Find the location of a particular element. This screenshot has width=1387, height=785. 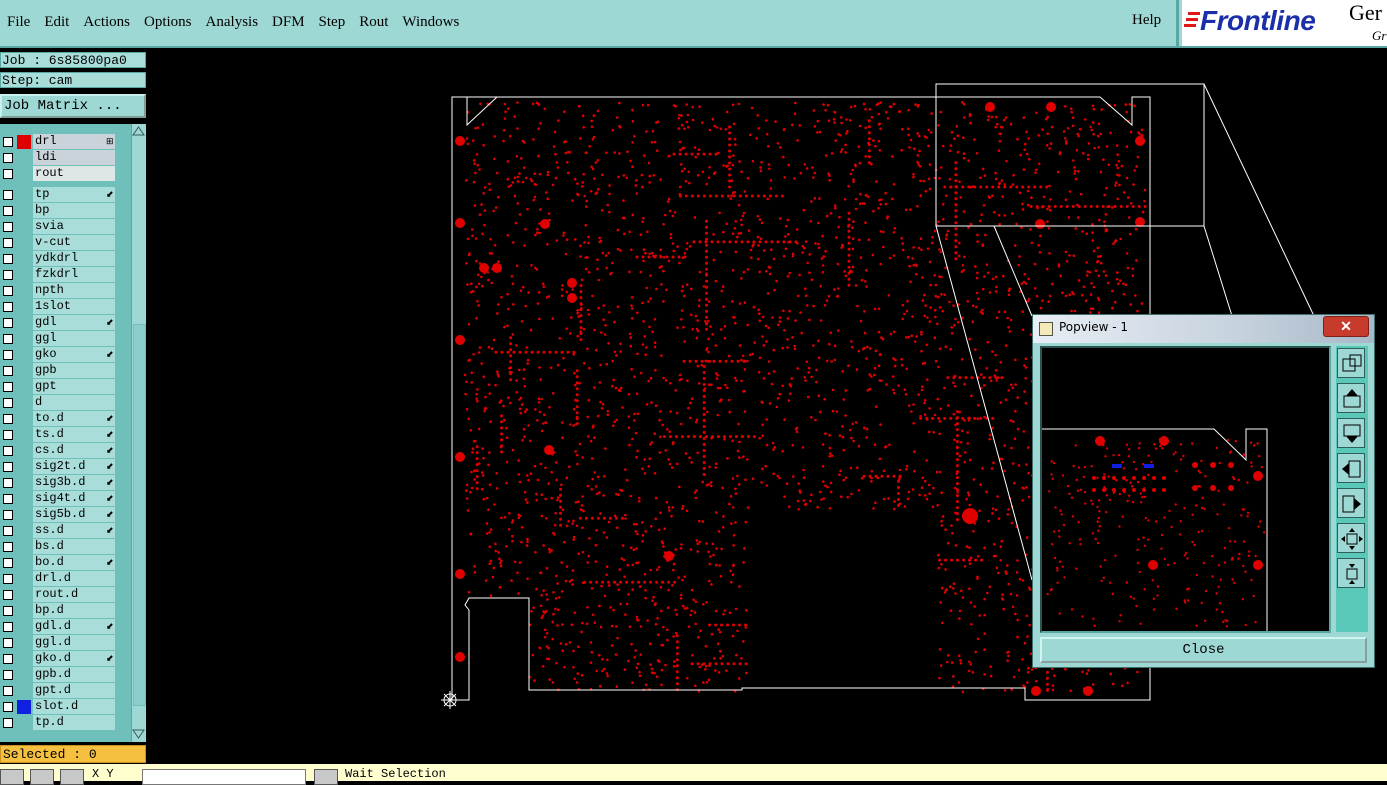

layer-name: sig2t.d is located at coordinates (74, 466).